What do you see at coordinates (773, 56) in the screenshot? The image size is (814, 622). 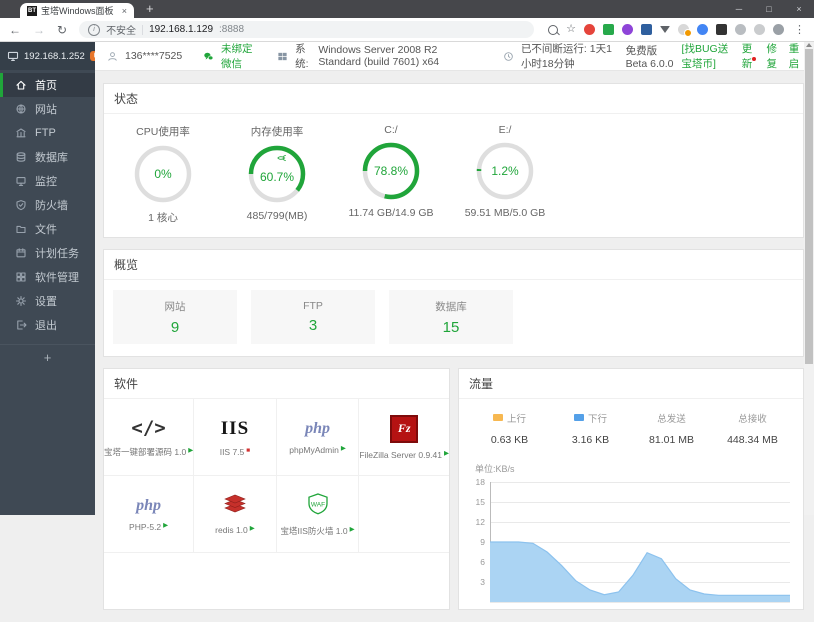 I see `repair-link: 修复` at bounding box center [773, 56].